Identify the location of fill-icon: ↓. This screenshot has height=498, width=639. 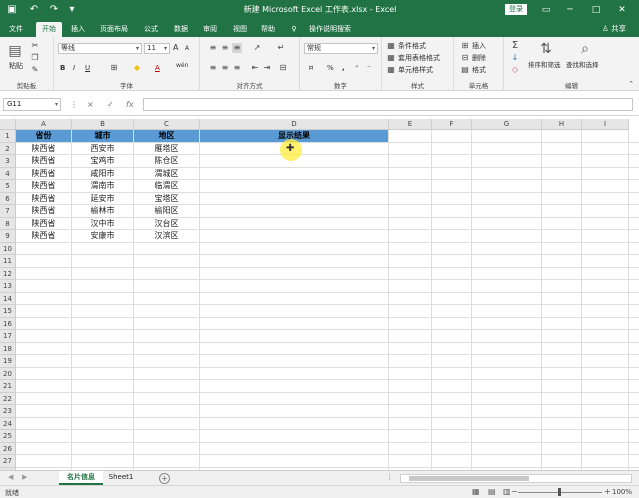
(515, 58).